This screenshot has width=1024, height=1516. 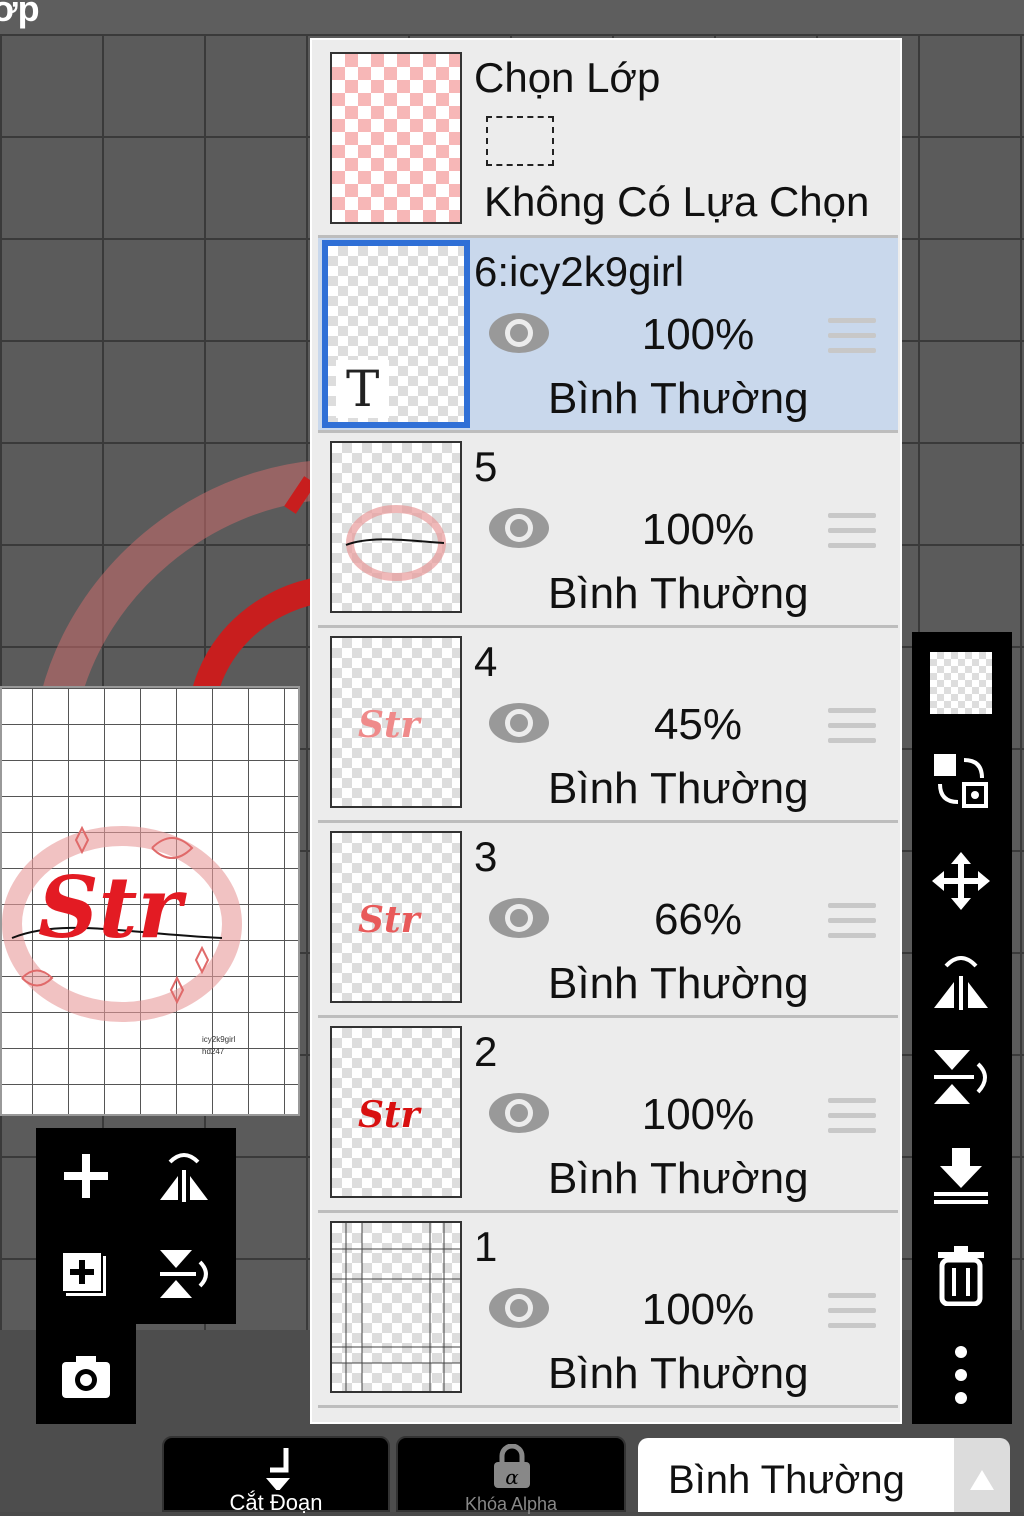 What do you see at coordinates (962, 1028) in the screenshot?
I see `right-toolbar` at bounding box center [962, 1028].